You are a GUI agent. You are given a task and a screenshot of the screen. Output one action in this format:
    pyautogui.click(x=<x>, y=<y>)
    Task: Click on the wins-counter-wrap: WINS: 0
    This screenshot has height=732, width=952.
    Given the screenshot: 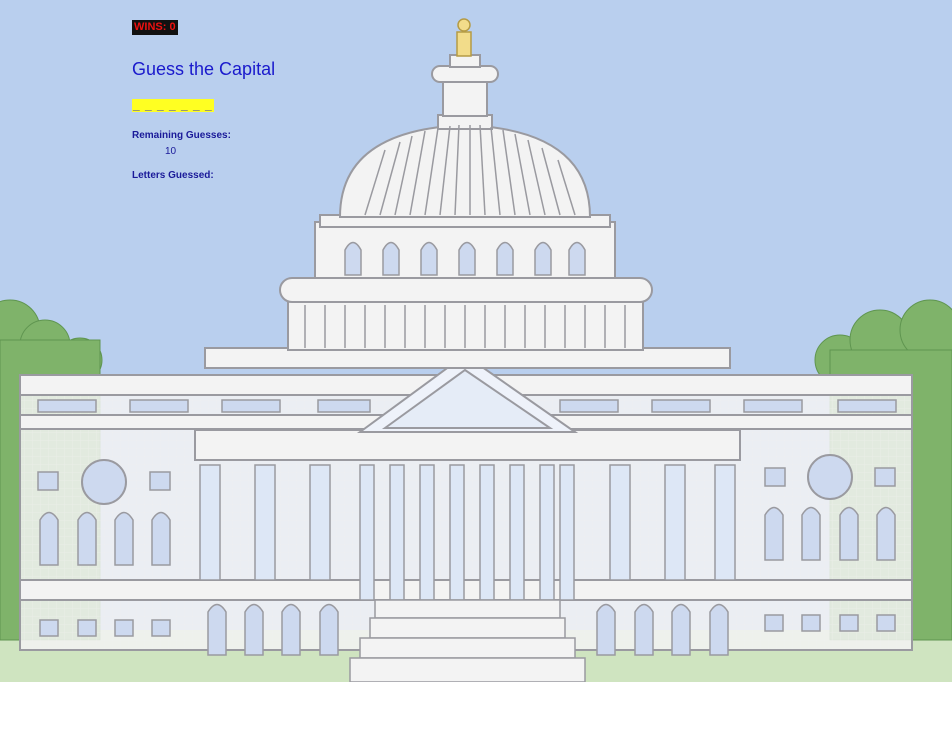 What is the action you would take?
    pyautogui.click(x=155, y=25)
    